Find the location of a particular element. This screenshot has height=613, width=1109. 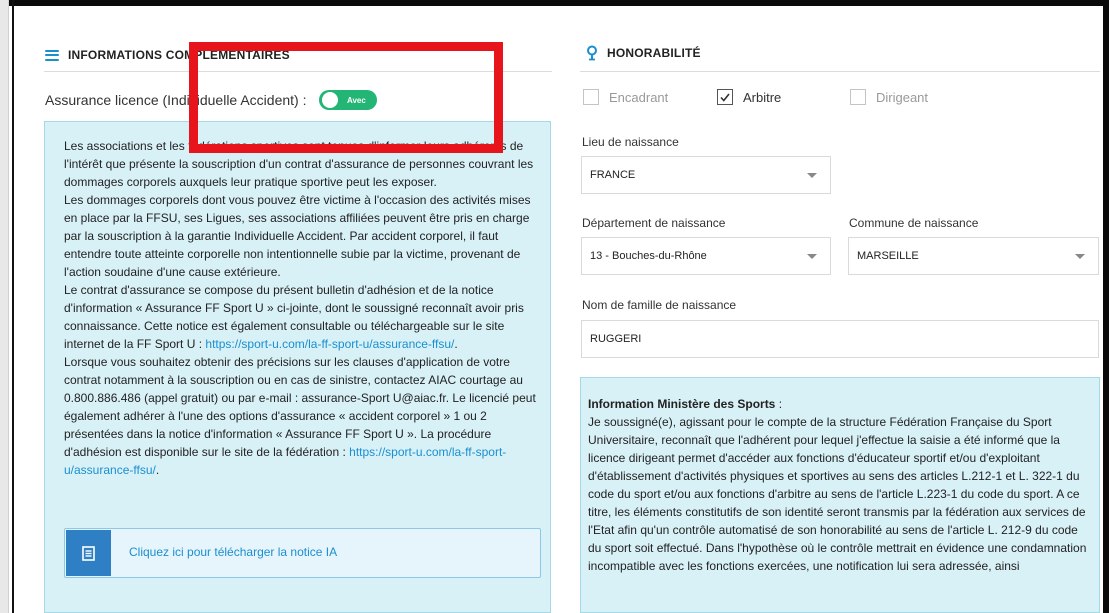

window-right-border is located at coordinates (1106, 306).